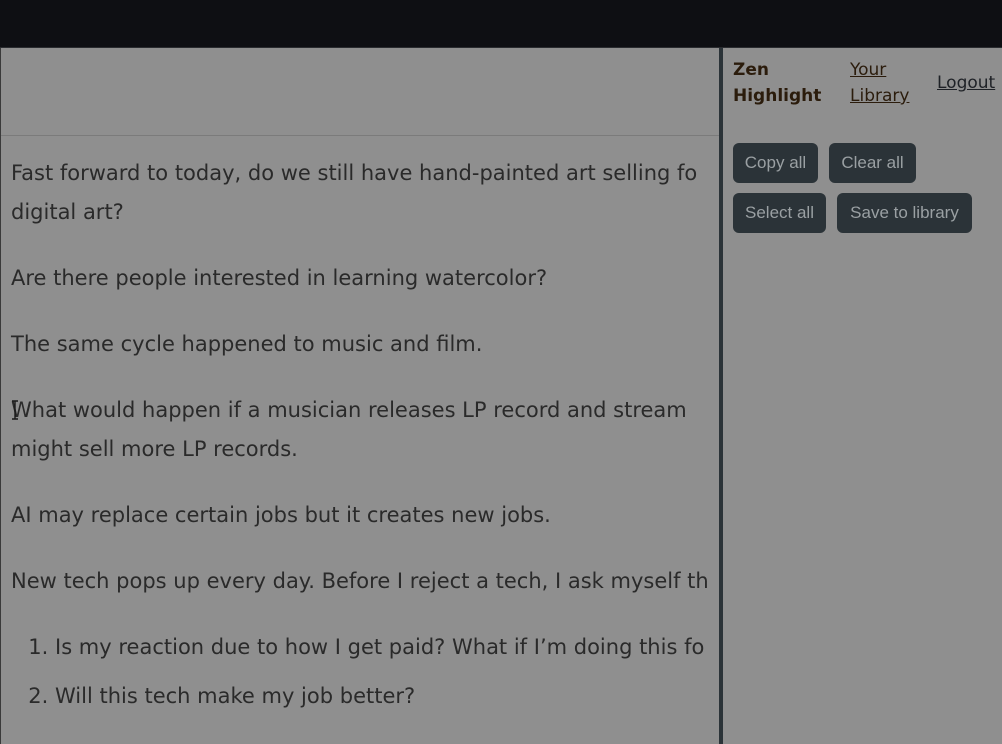 Image resolution: width=1002 pixels, height=744 pixels. What do you see at coordinates (872, 163) in the screenshot?
I see `clear-all-button: Clear all` at bounding box center [872, 163].